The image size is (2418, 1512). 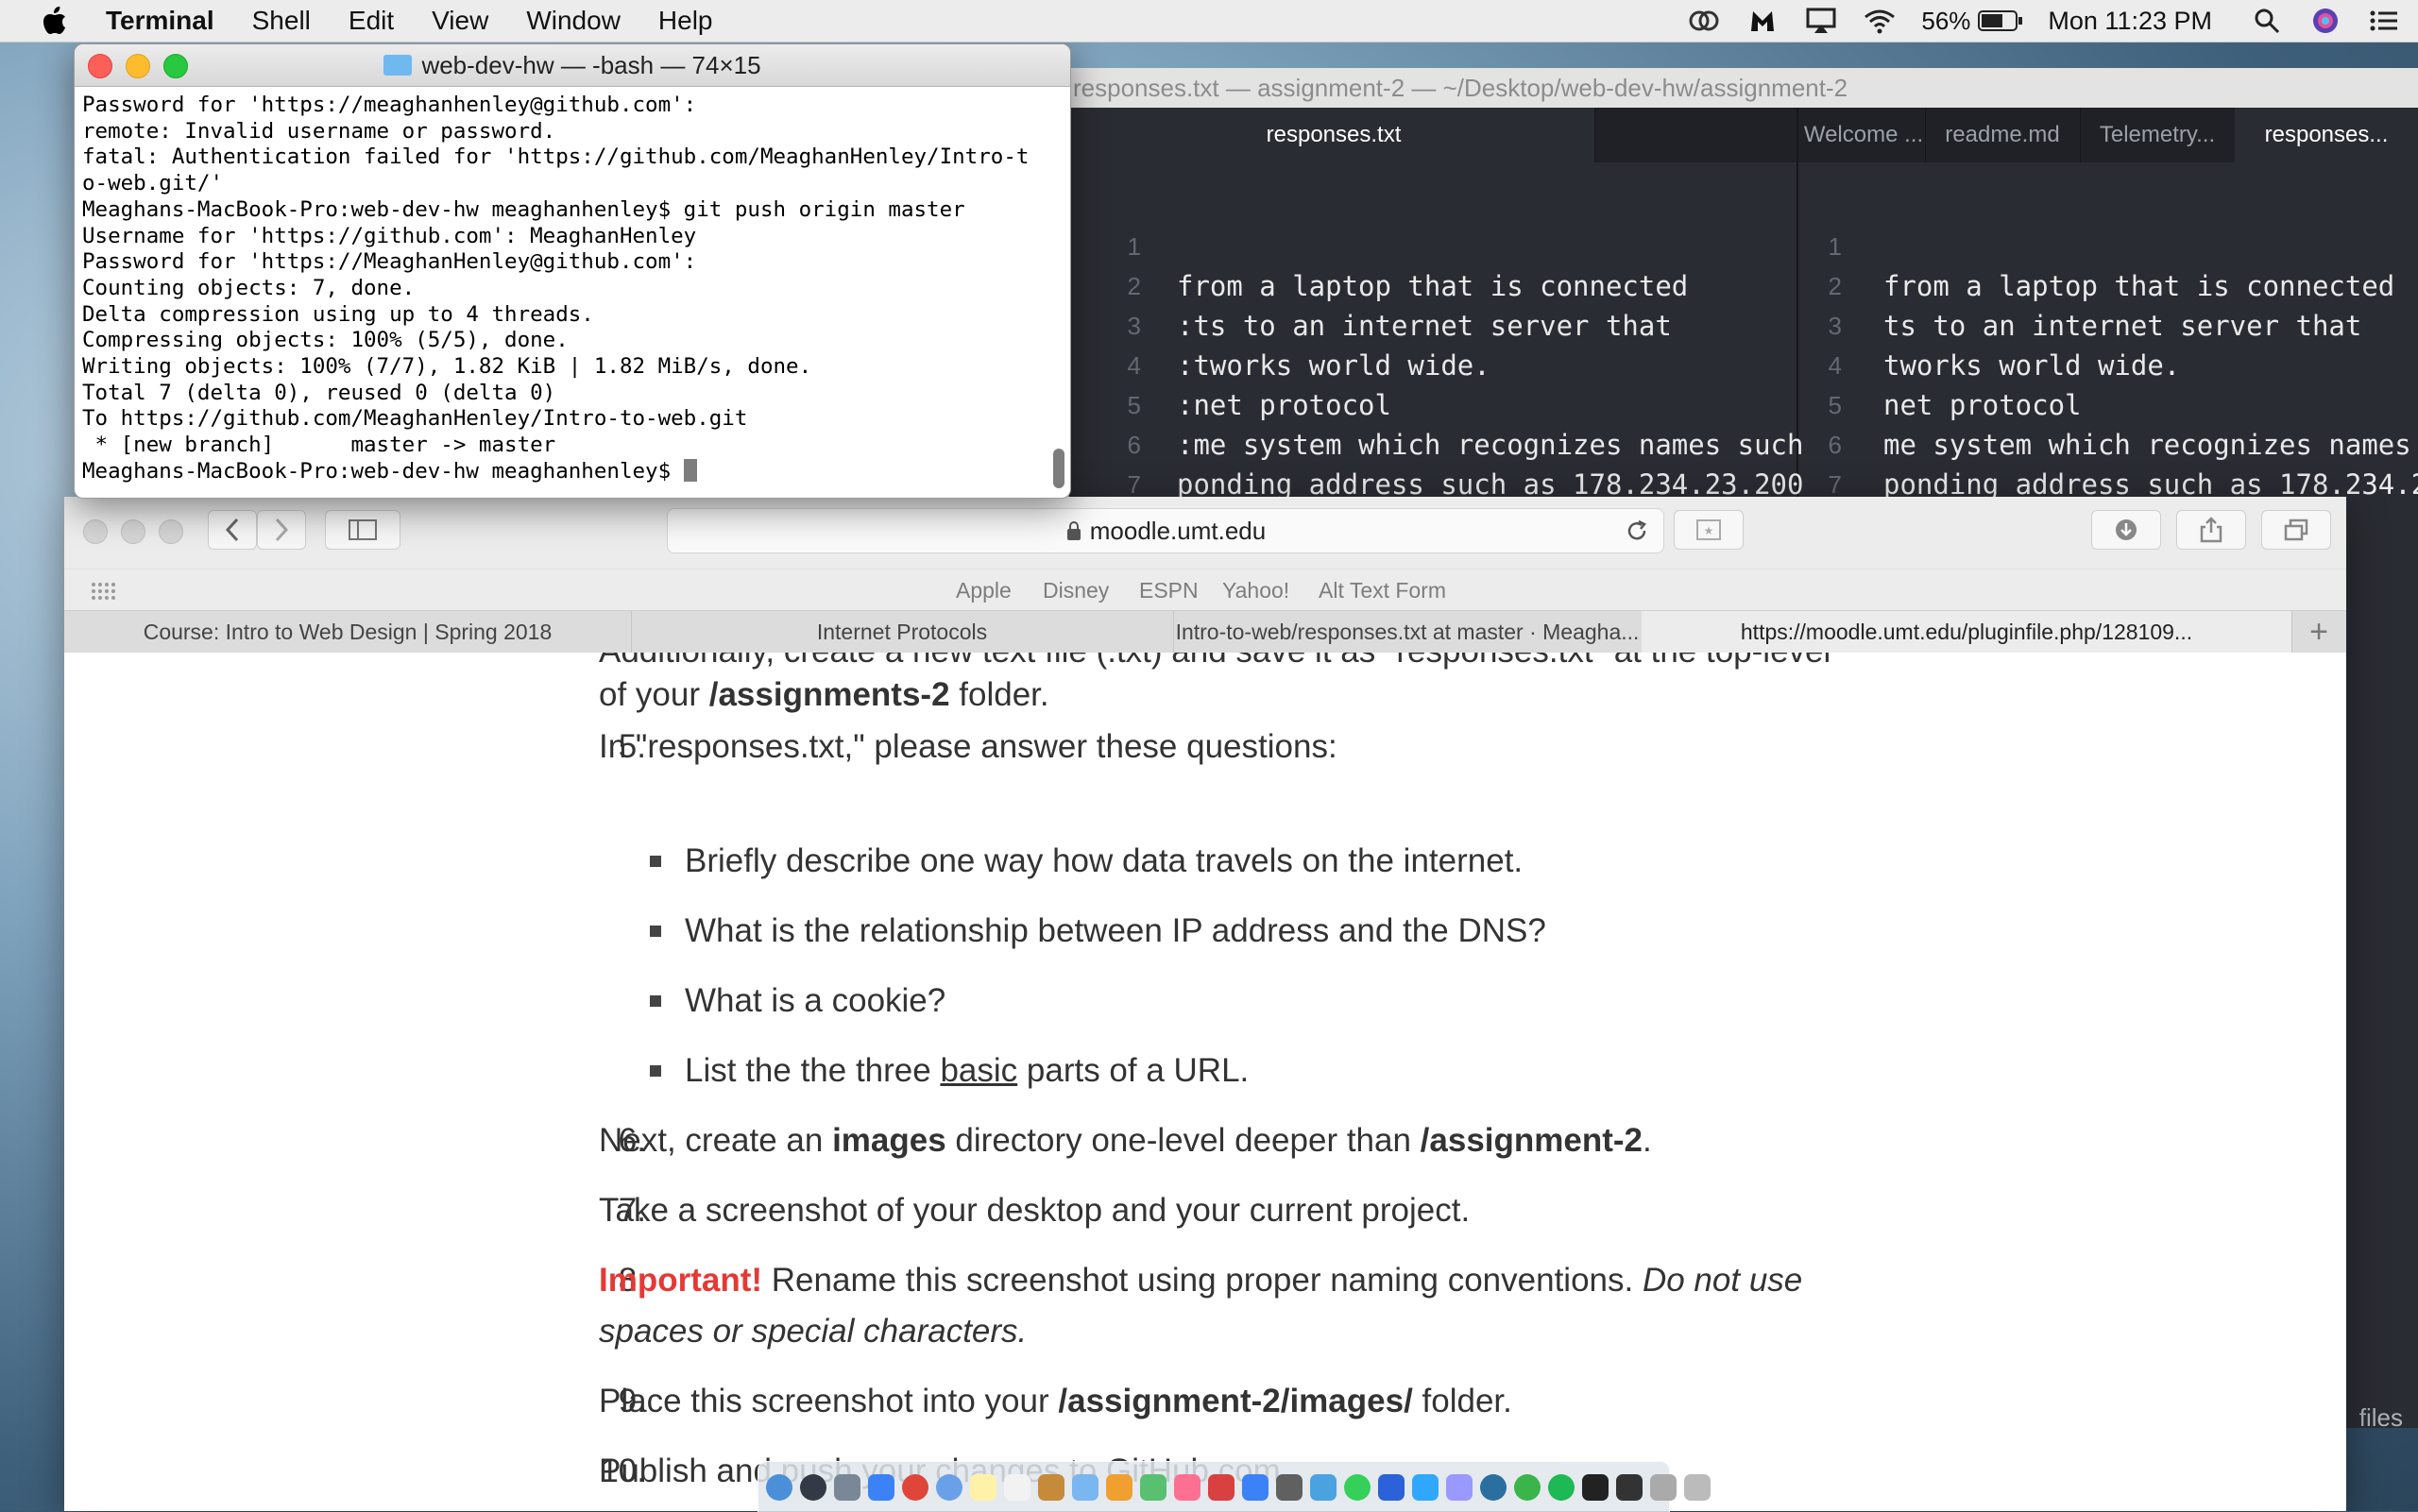 What do you see at coordinates (2001, 21) in the screenshot?
I see `battery-icon` at bounding box center [2001, 21].